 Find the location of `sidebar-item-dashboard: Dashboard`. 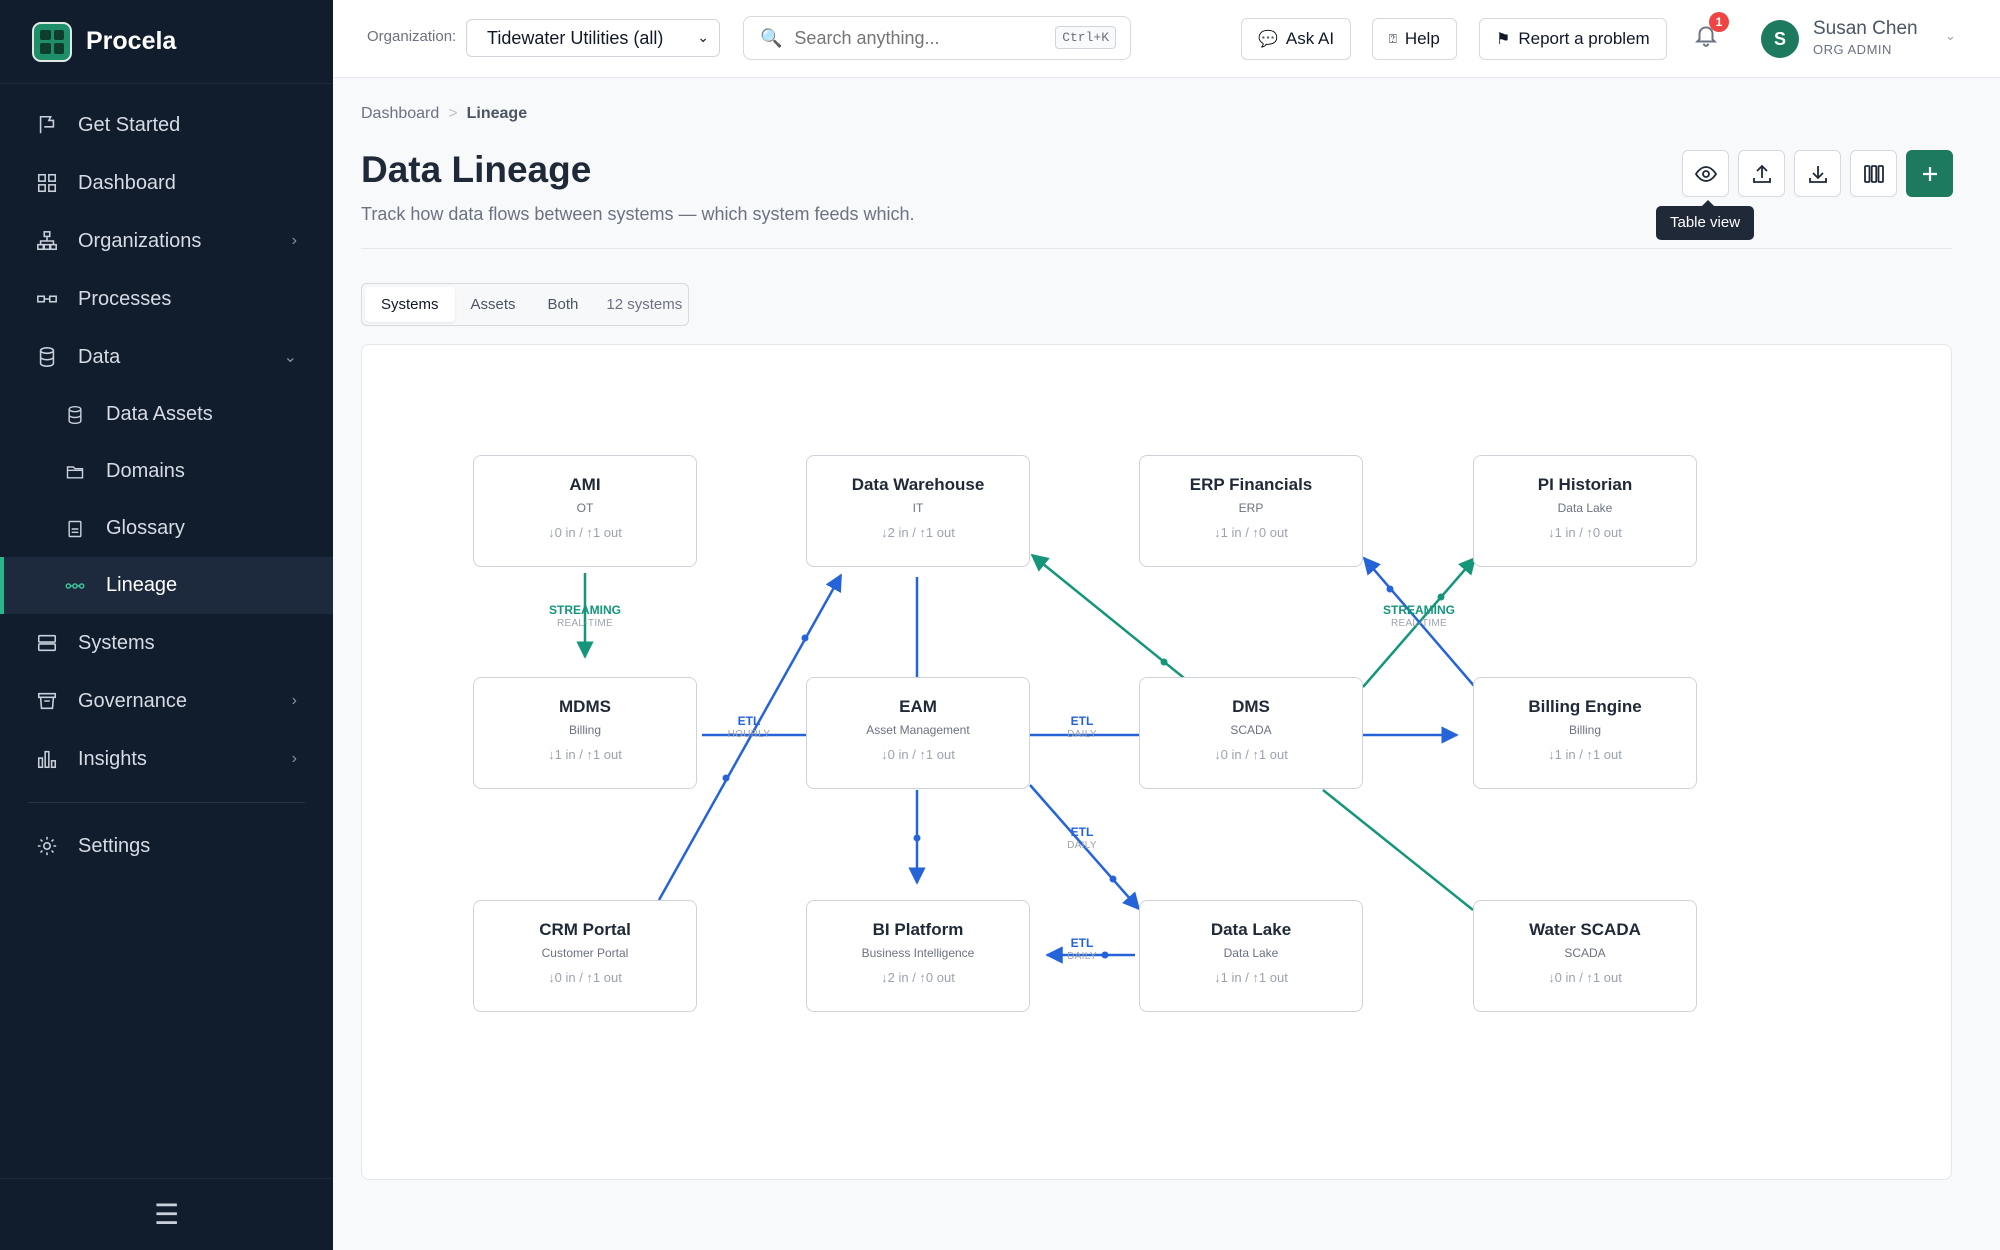

sidebar-item-dashboard: Dashboard is located at coordinates (166, 183).